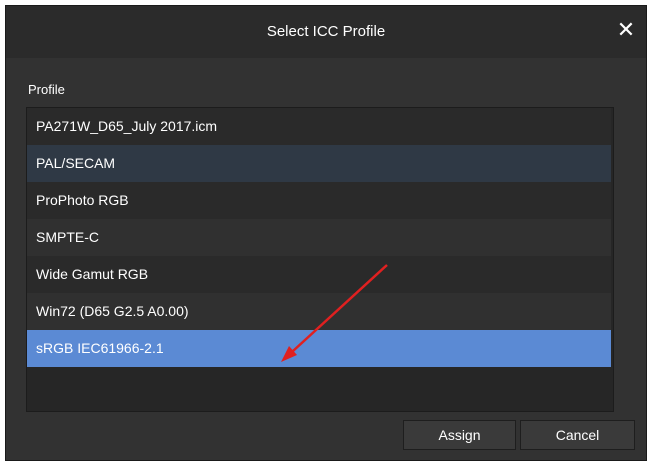 The height and width of the screenshot is (466, 652). What do you see at coordinates (334, 313) in the screenshot?
I see `annotation-arrow-icon` at bounding box center [334, 313].